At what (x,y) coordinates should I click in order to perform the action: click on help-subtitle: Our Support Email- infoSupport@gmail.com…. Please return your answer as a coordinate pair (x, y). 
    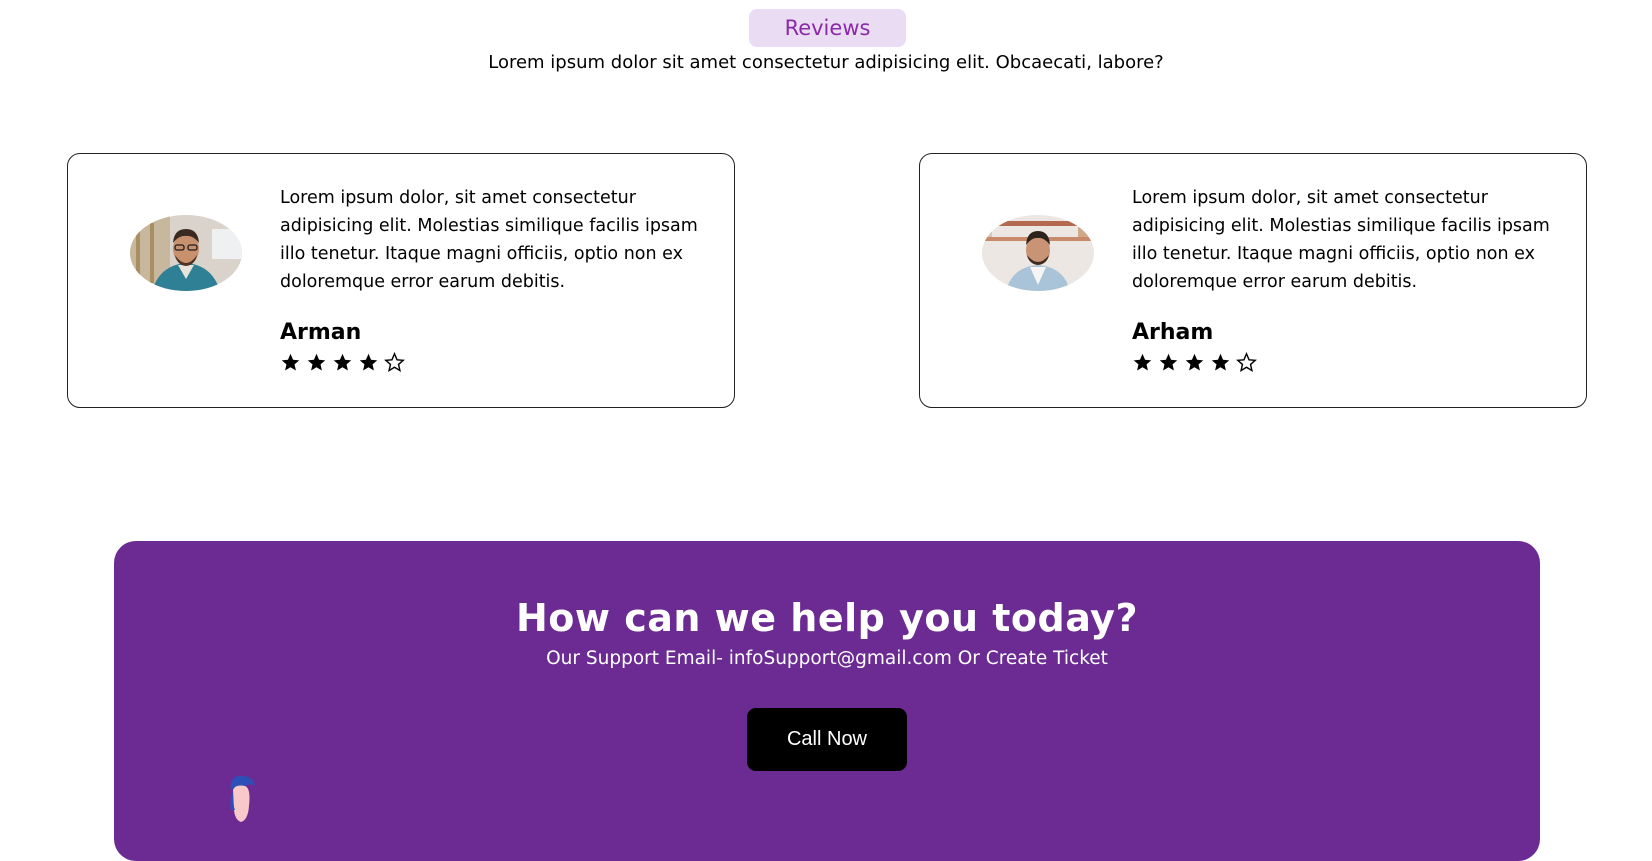
    Looking at the image, I should click on (827, 658).